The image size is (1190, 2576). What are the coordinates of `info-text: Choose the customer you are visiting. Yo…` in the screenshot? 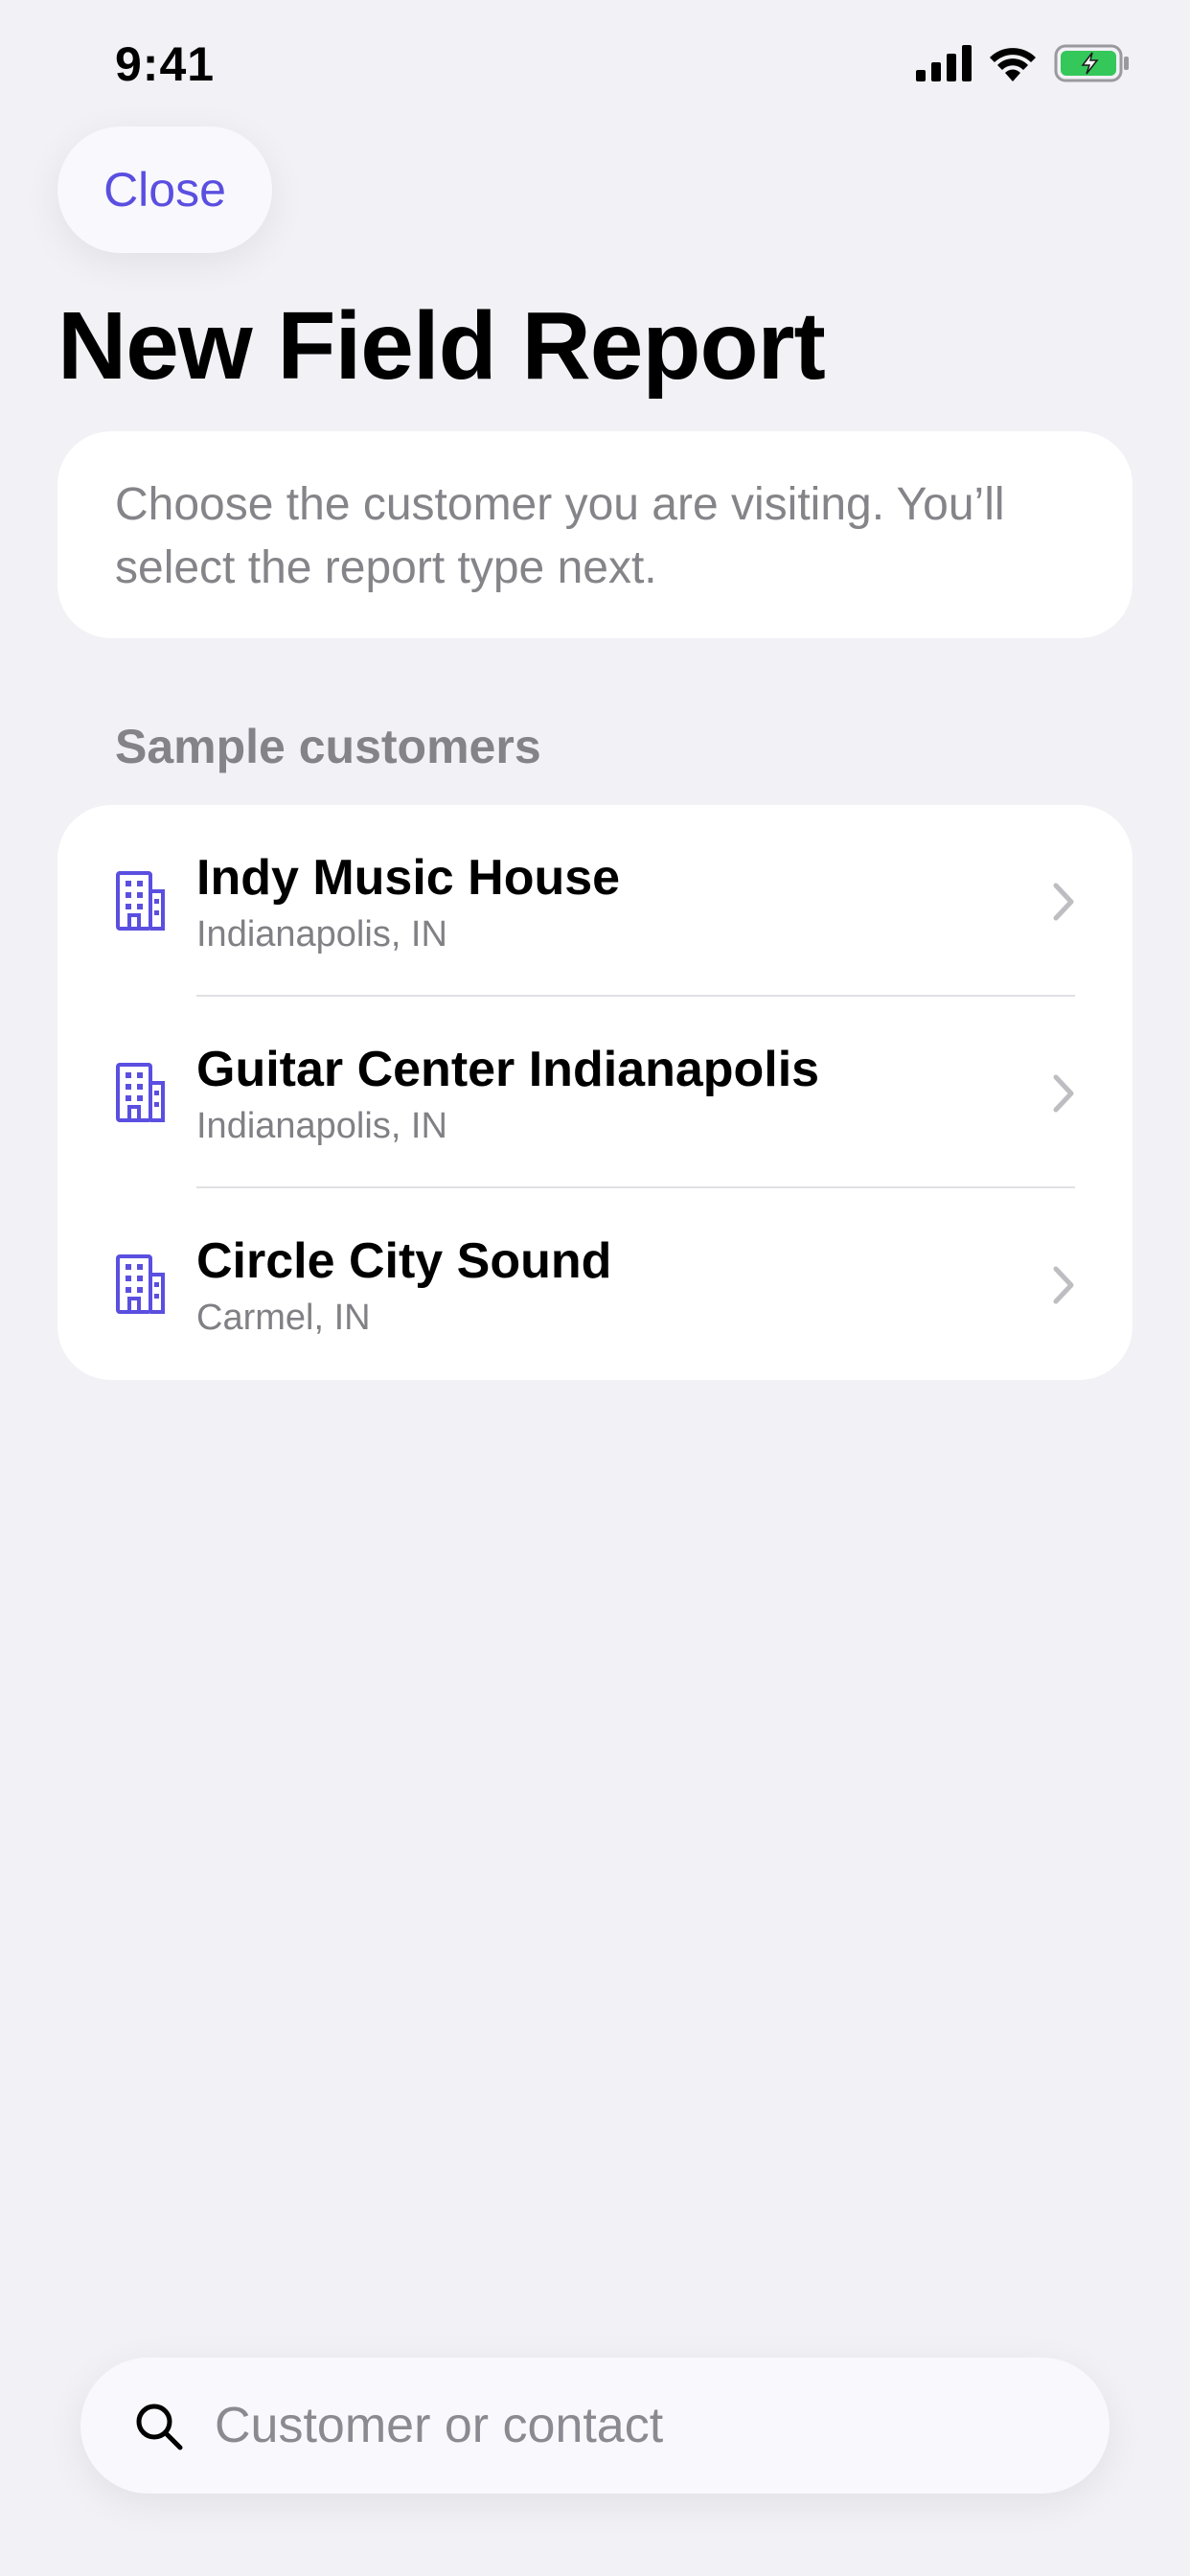 It's located at (560, 536).